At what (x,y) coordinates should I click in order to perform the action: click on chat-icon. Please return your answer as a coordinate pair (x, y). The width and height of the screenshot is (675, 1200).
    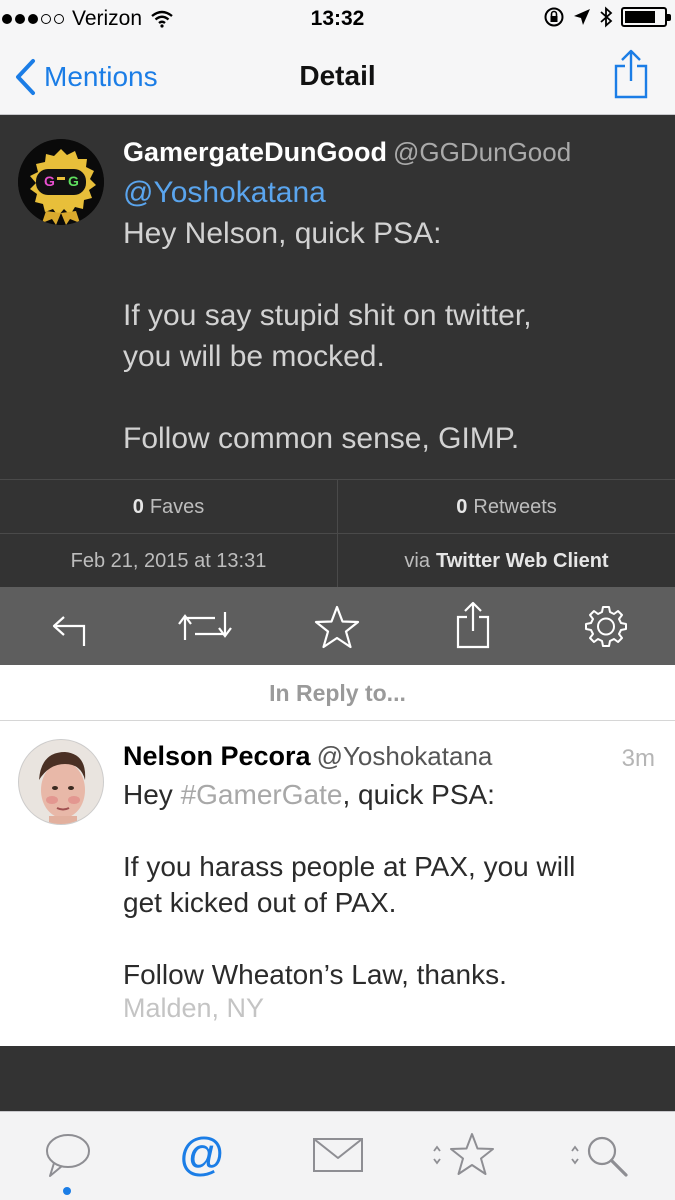
    Looking at the image, I should click on (68, 1155).